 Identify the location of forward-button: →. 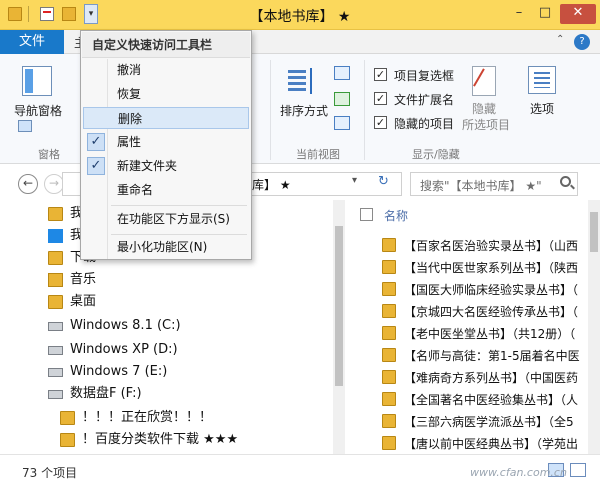
(54, 184).